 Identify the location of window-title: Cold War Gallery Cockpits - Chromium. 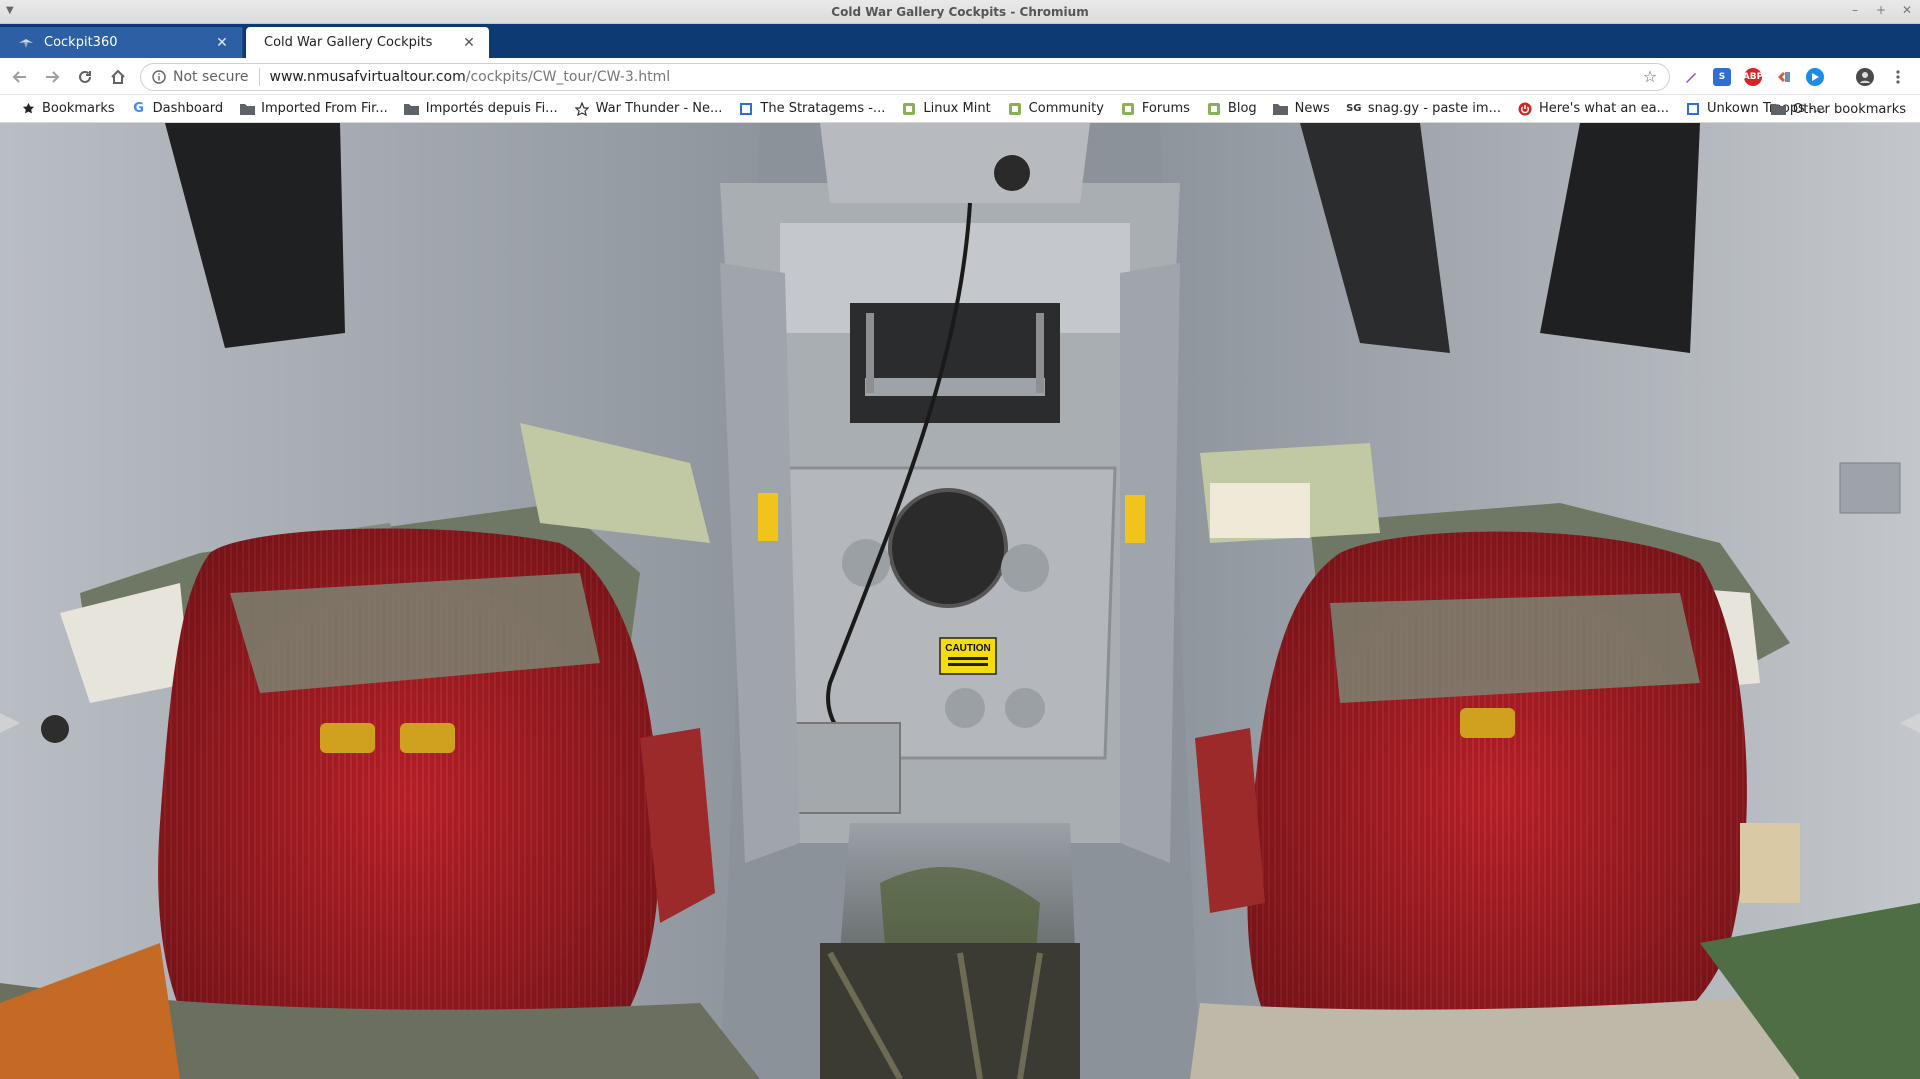
(960, 12).